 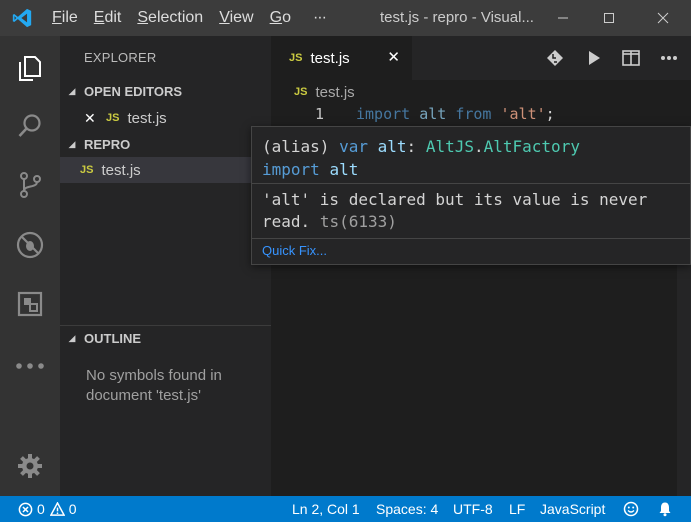 I want to click on warning-icon, so click(x=57, y=509).